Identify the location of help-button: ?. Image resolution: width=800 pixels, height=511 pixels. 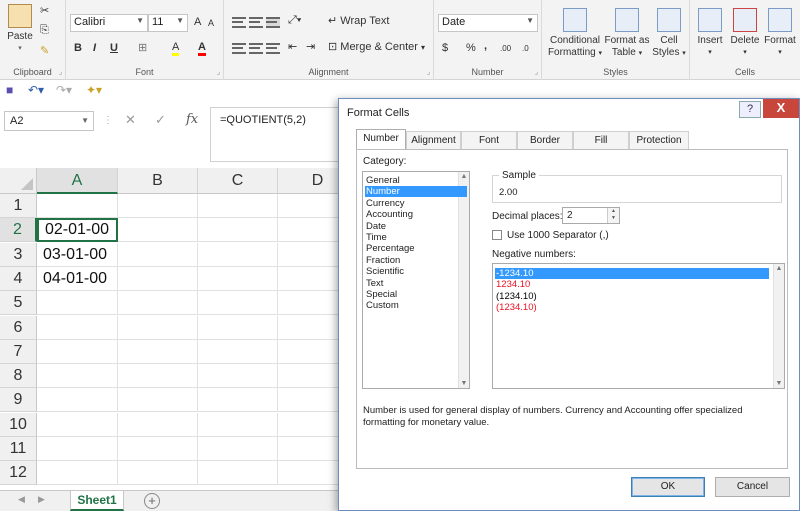
(750, 109).